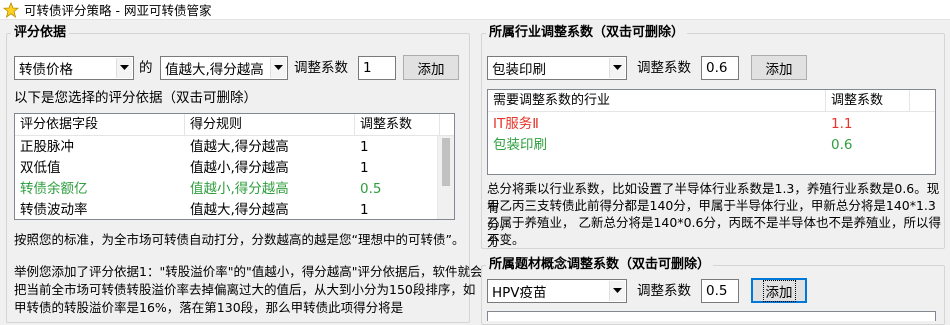  What do you see at coordinates (248, 271) in the screenshot?
I see `example-note-line-1: 举例您添加了评分依据1："转股溢价率"的"值越小，得分越高"评分依据后，软件就会` at bounding box center [248, 271].